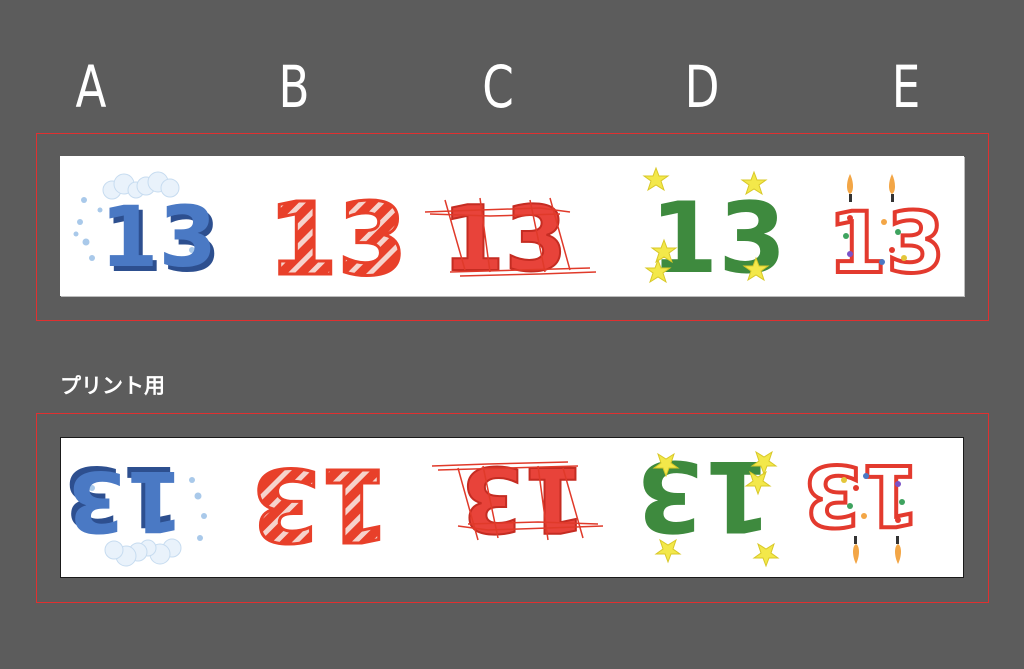 The width and height of the screenshot is (1024, 669). I want to click on stars-13-print-image: 13, so click(708, 503).